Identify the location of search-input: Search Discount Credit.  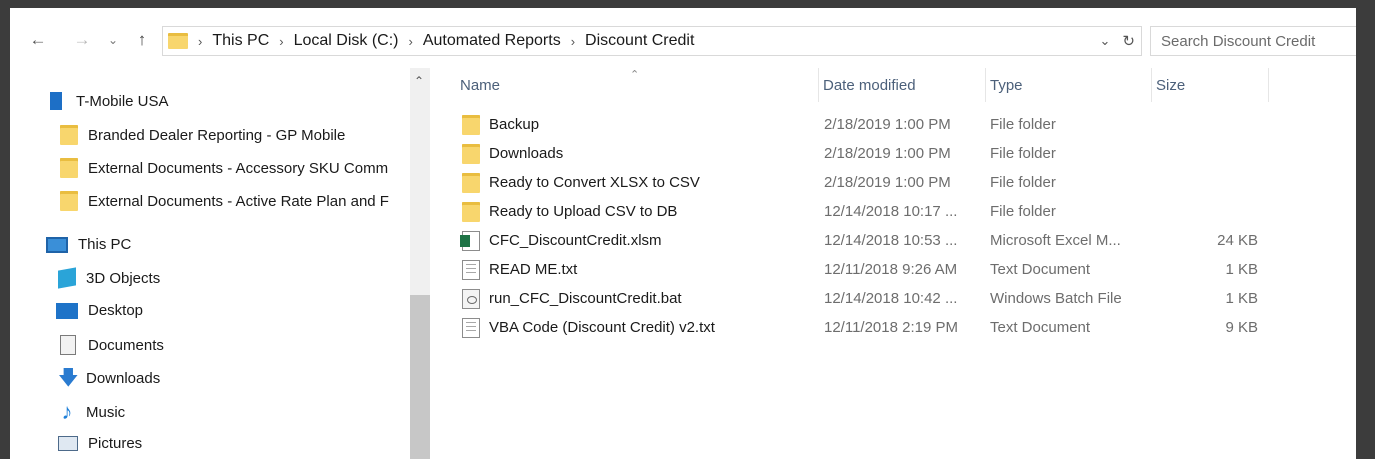
(1258, 41).